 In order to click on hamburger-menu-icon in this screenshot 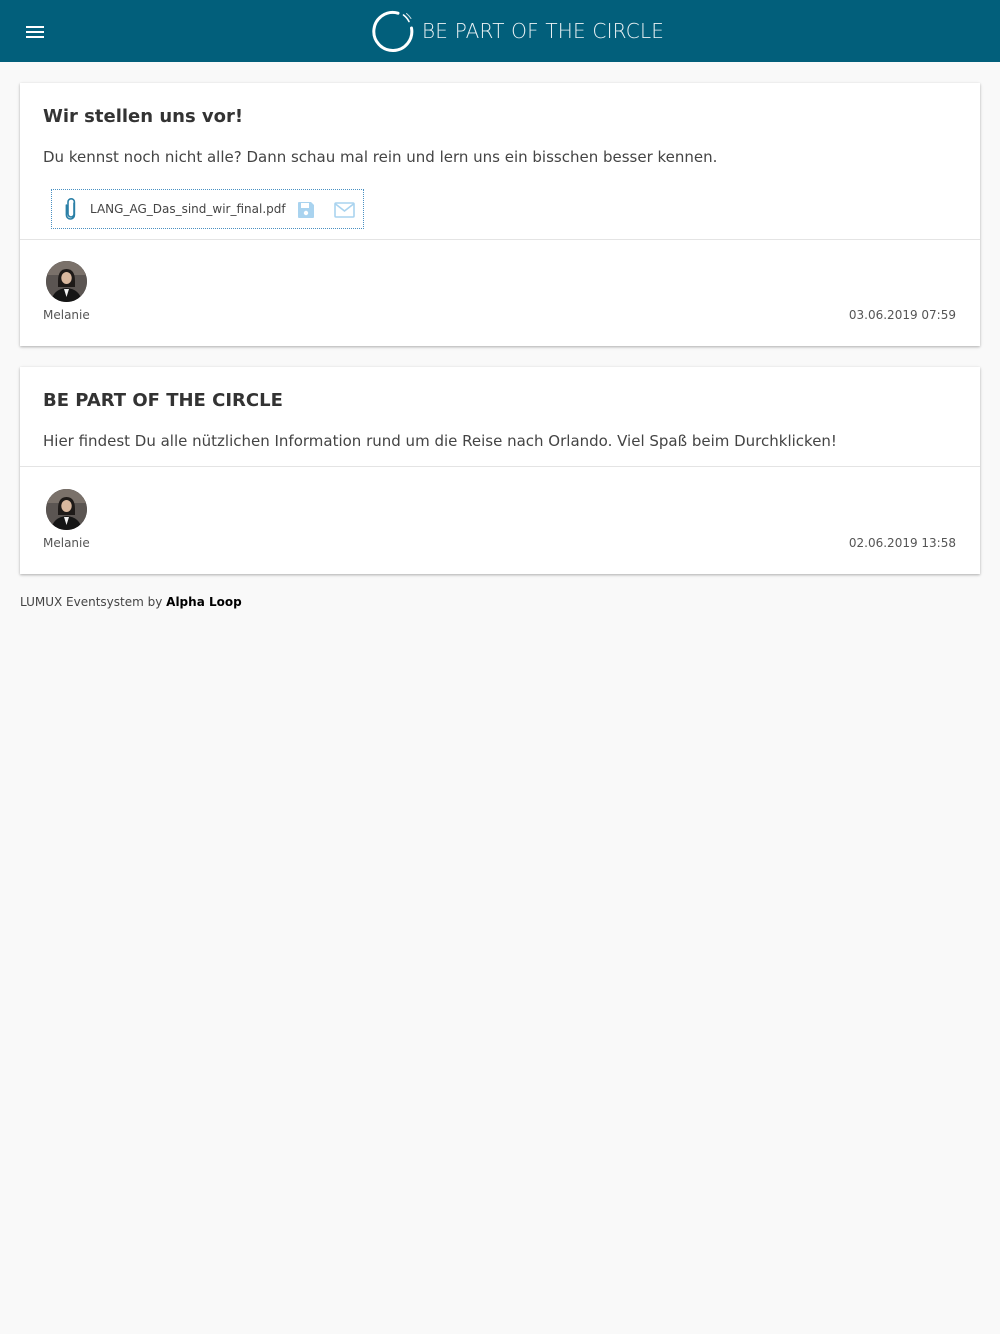, I will do `click(35, 32)`.